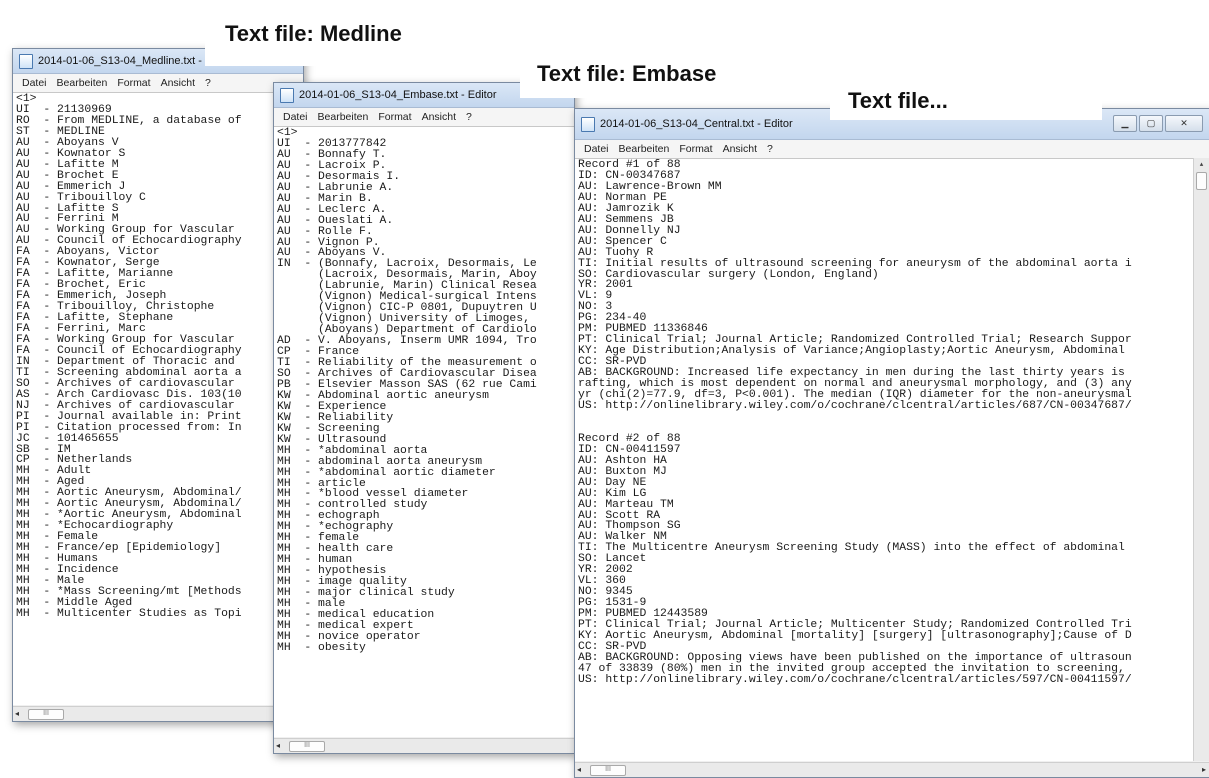 This screenshot has width=1209, height=778. What do you see at coordinates (129, 427) in the screenshot?
I see `text-line: PI - Citation processed from: In` at bounding box center [129, 427].